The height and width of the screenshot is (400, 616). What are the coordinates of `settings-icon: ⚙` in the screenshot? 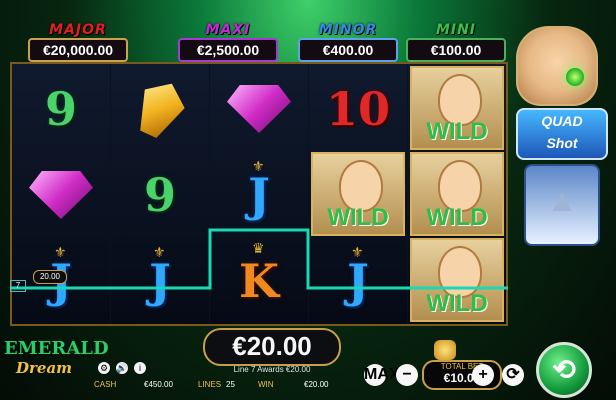 It's located at (104, 368).